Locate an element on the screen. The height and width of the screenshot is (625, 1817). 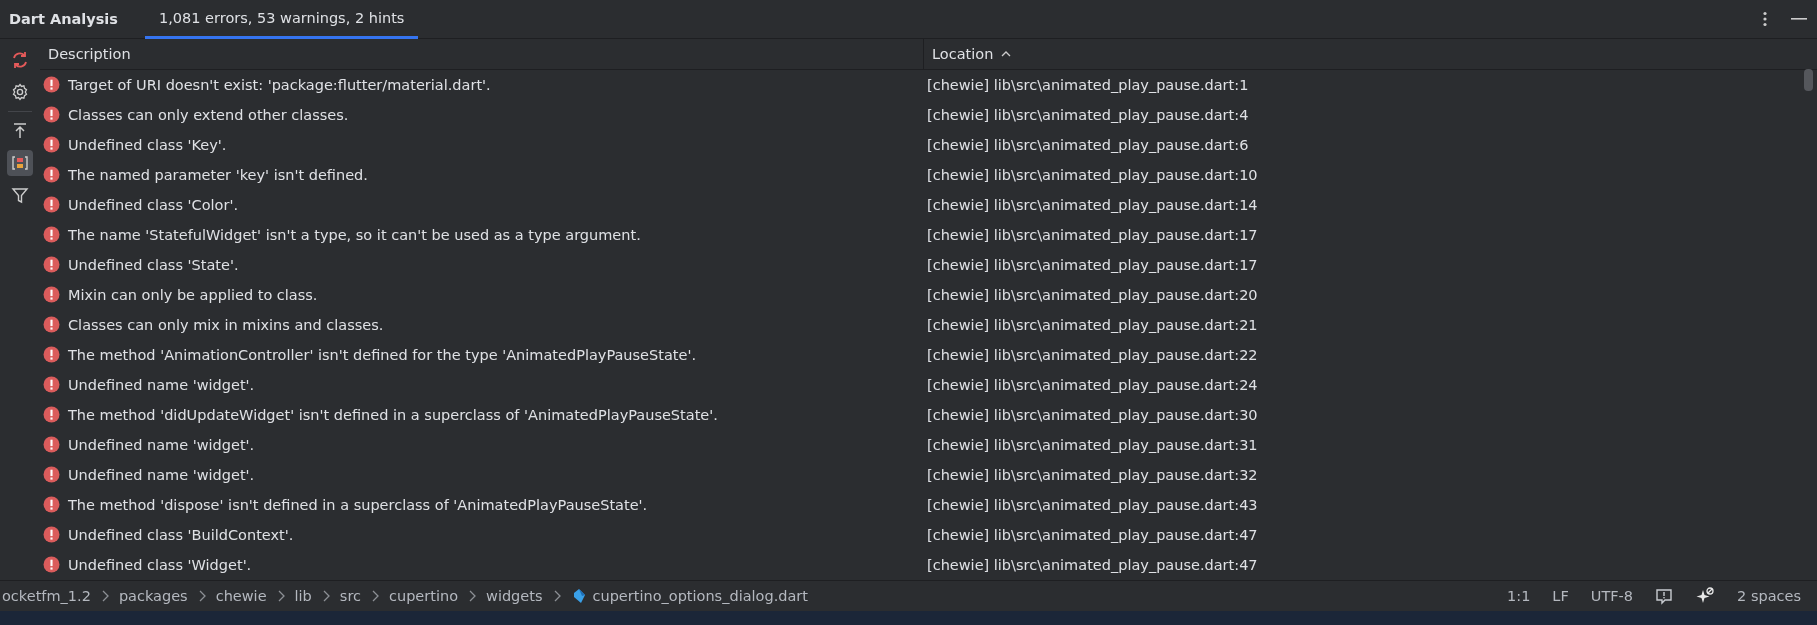
message-icon is located at coordinates (1664, 596).